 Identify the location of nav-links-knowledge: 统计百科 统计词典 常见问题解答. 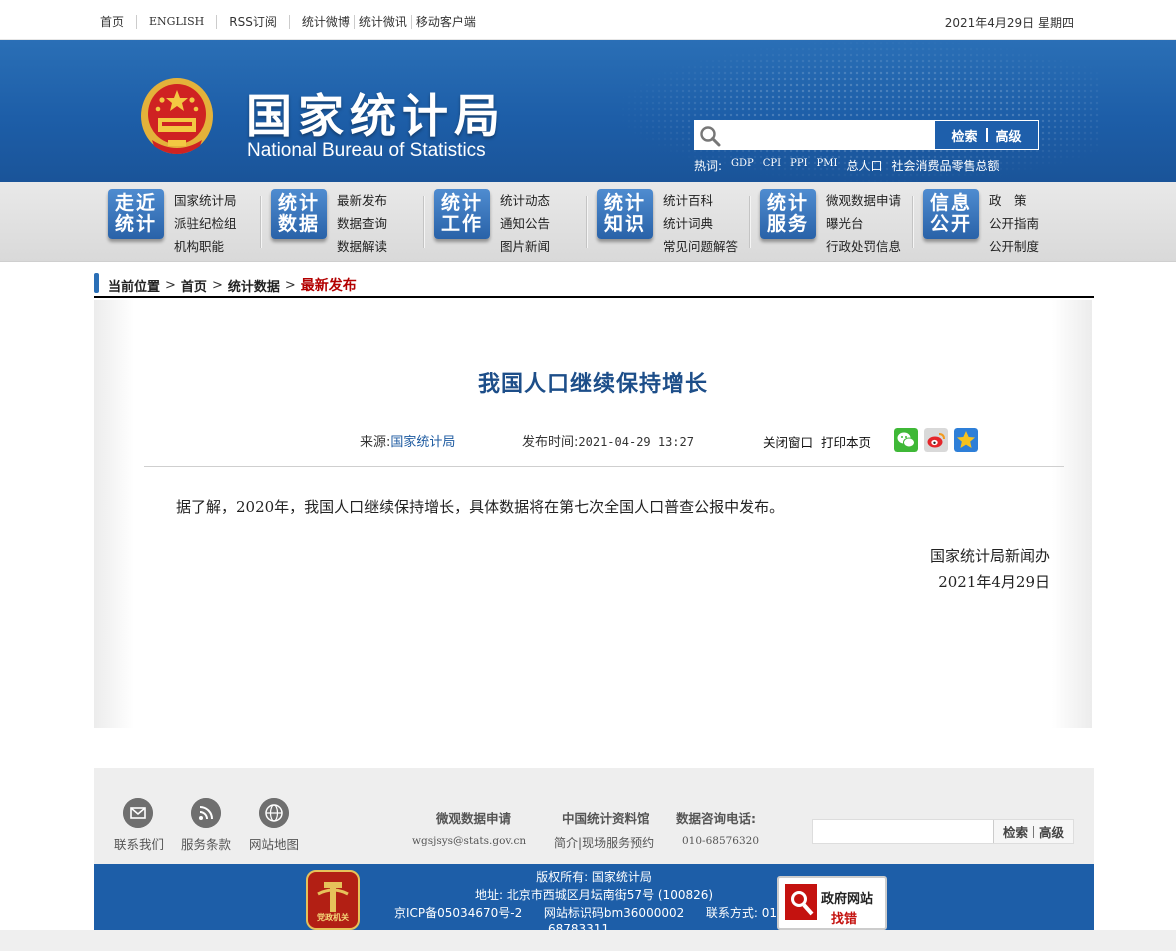
(700, 223).